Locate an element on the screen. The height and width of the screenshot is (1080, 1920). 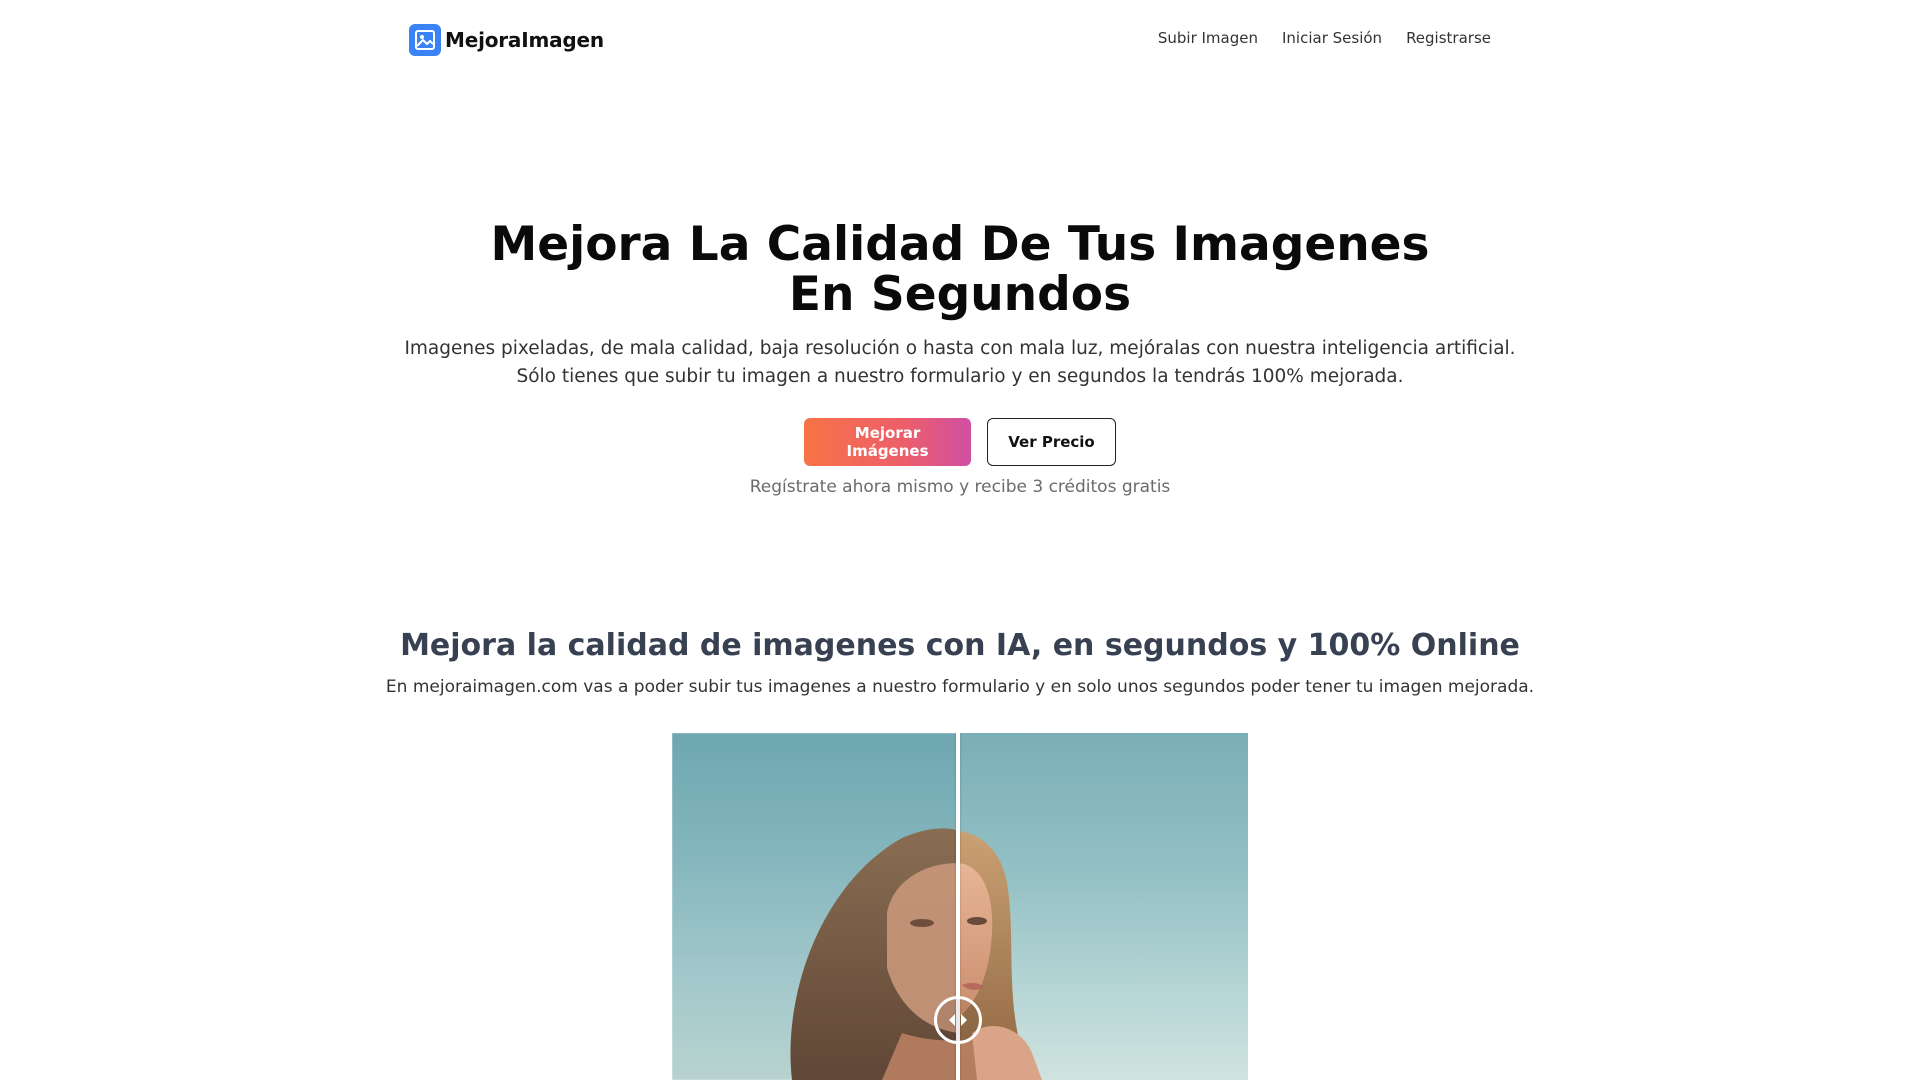
before-after-comparison is located at coordinates (960, 906).